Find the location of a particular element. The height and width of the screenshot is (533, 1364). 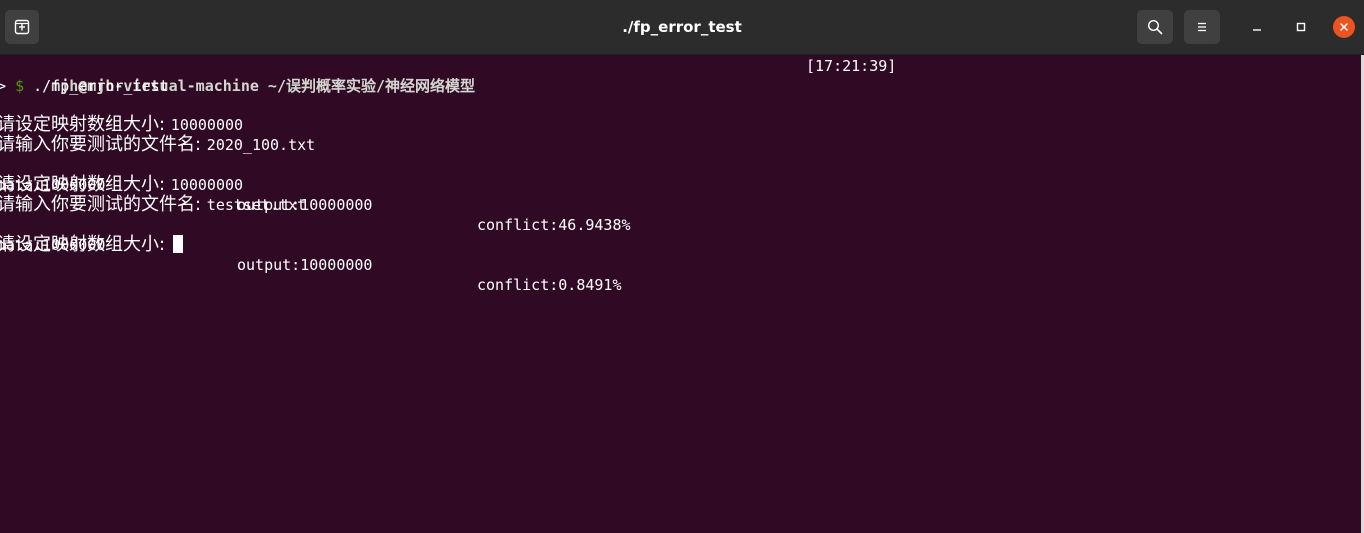

close-button is located at coordinates (1344, 27).